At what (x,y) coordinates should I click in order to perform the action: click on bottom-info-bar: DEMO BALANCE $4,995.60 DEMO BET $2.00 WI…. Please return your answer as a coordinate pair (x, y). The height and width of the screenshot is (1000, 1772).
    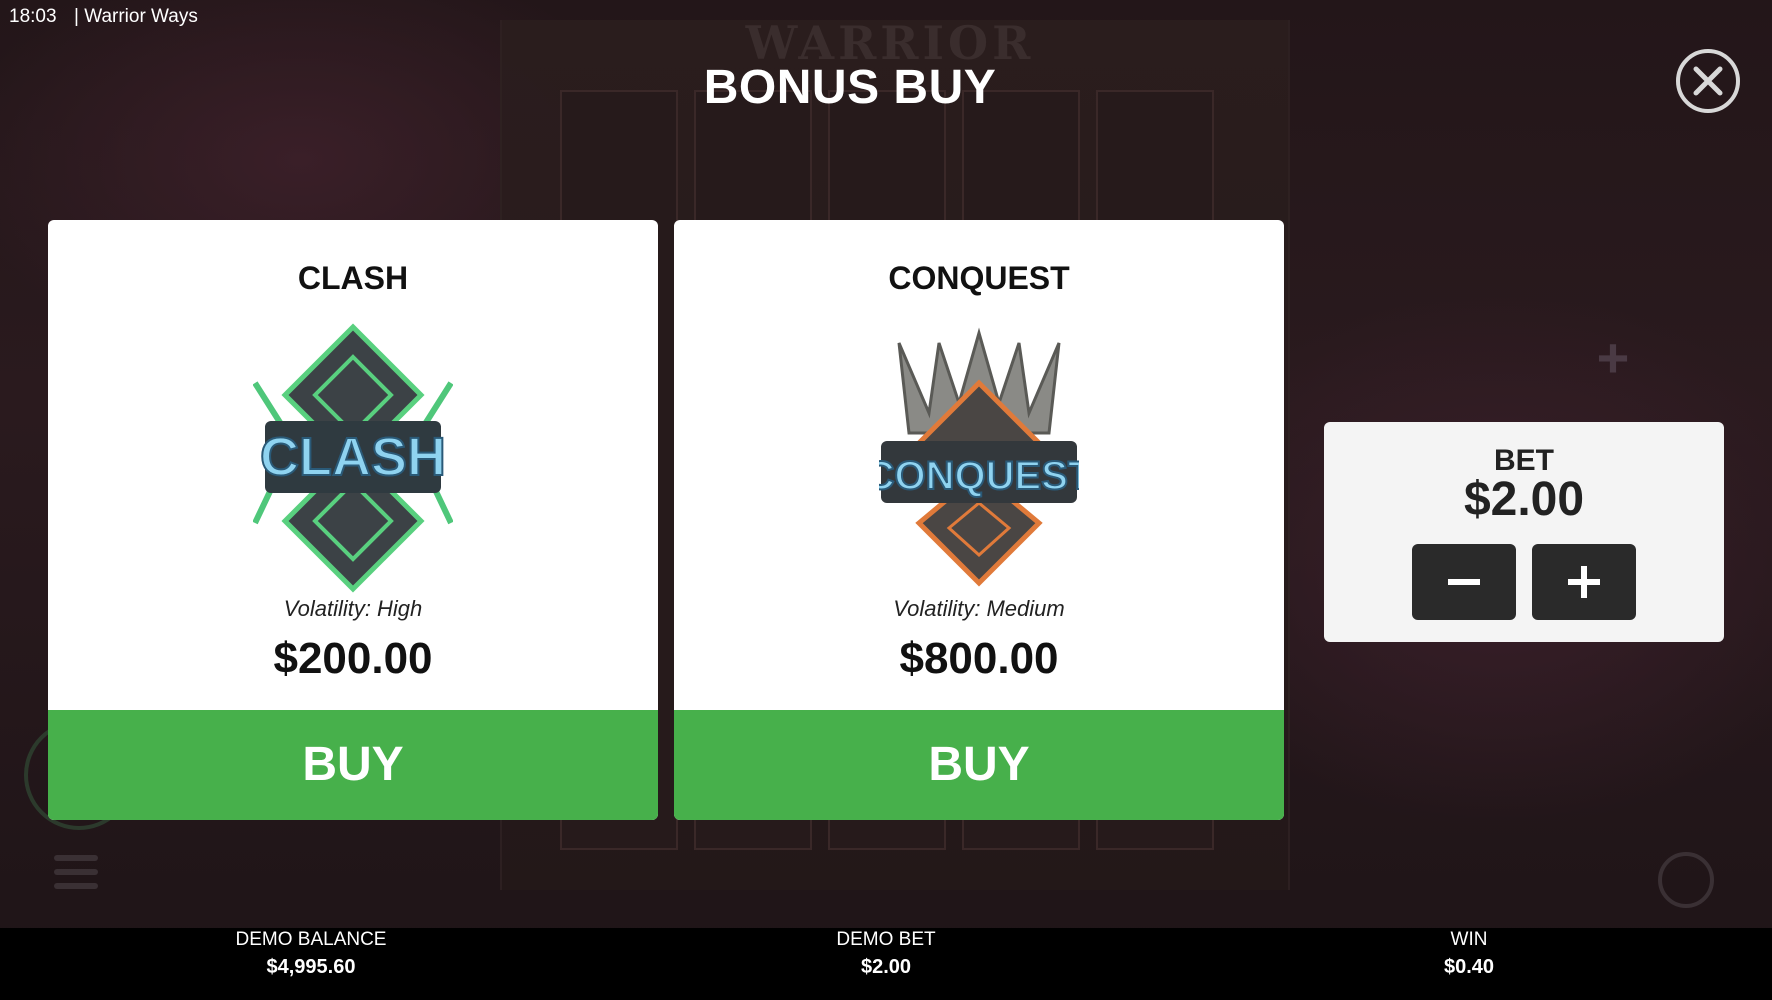
    Looking at the image, I should click on (886, 964).